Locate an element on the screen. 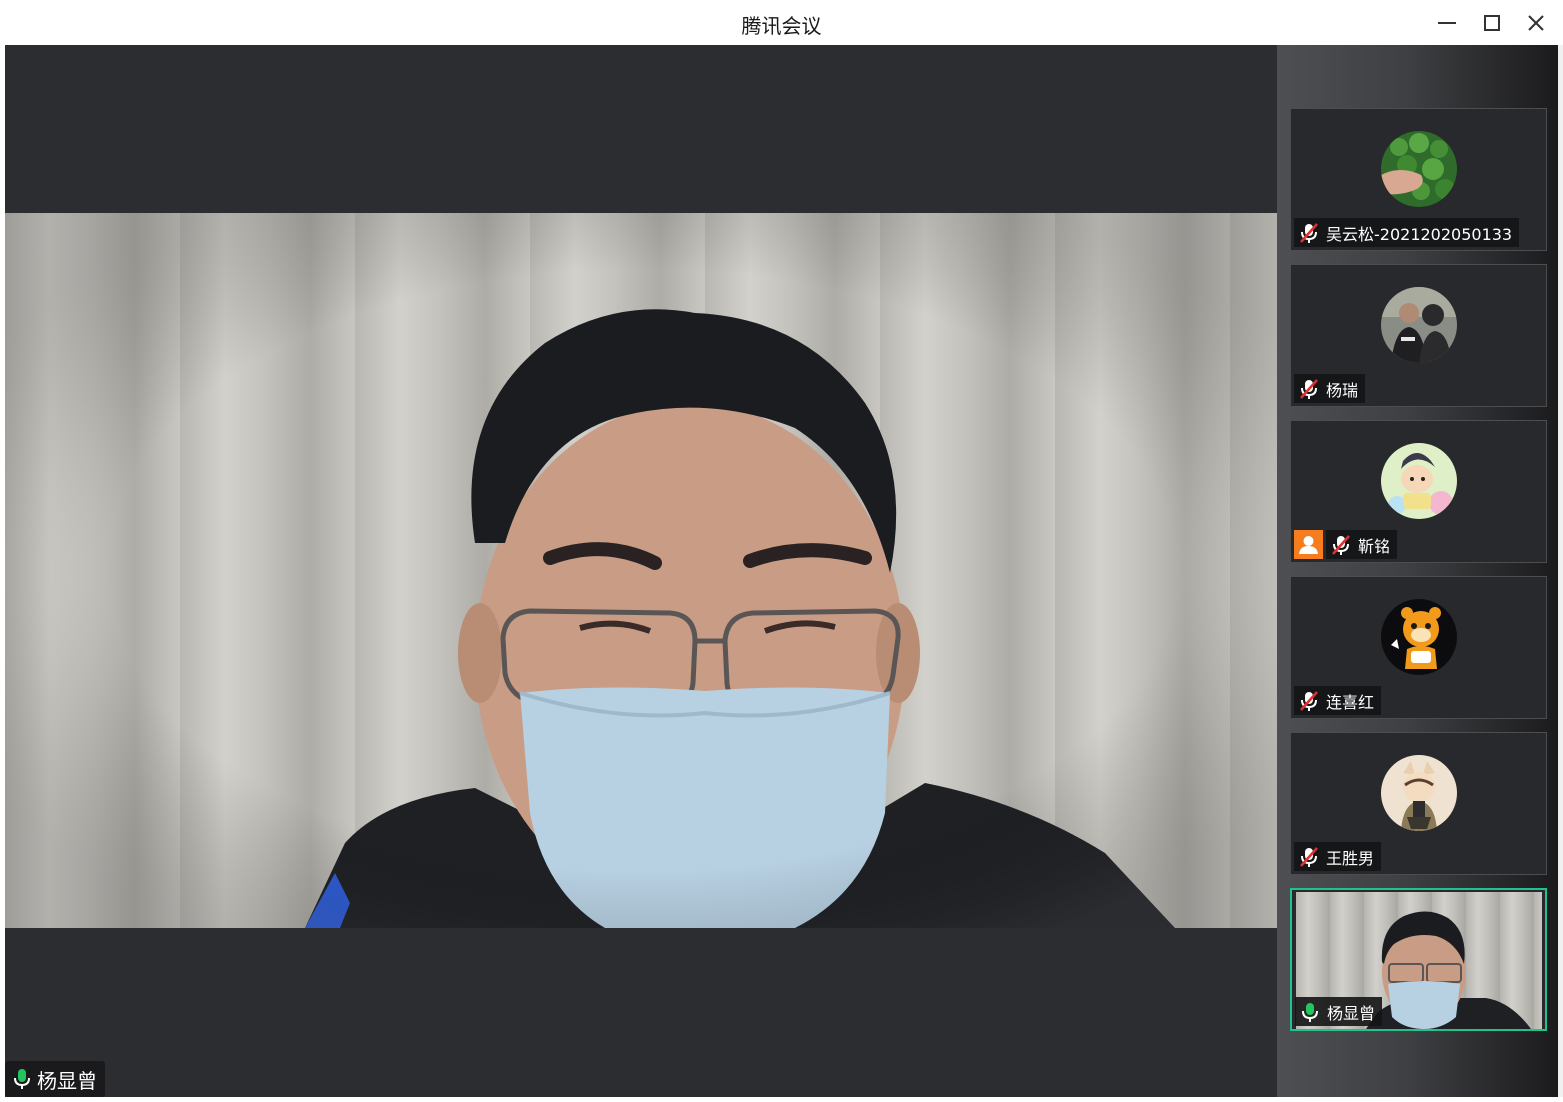 The width and height of the screenshot is (1563, 1102). illustrated-avatar is located at coordinates (1419, 793).